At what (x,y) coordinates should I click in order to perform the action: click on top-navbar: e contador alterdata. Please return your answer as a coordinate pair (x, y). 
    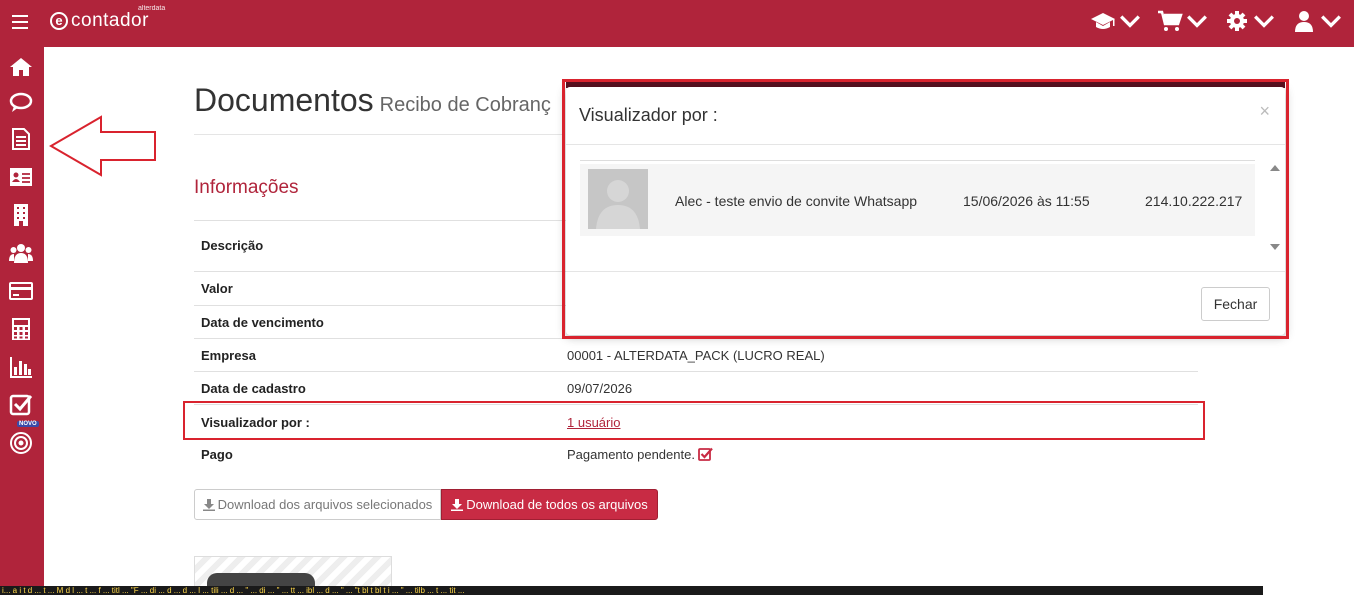
    Looking at the image, I should click on (677, 23).